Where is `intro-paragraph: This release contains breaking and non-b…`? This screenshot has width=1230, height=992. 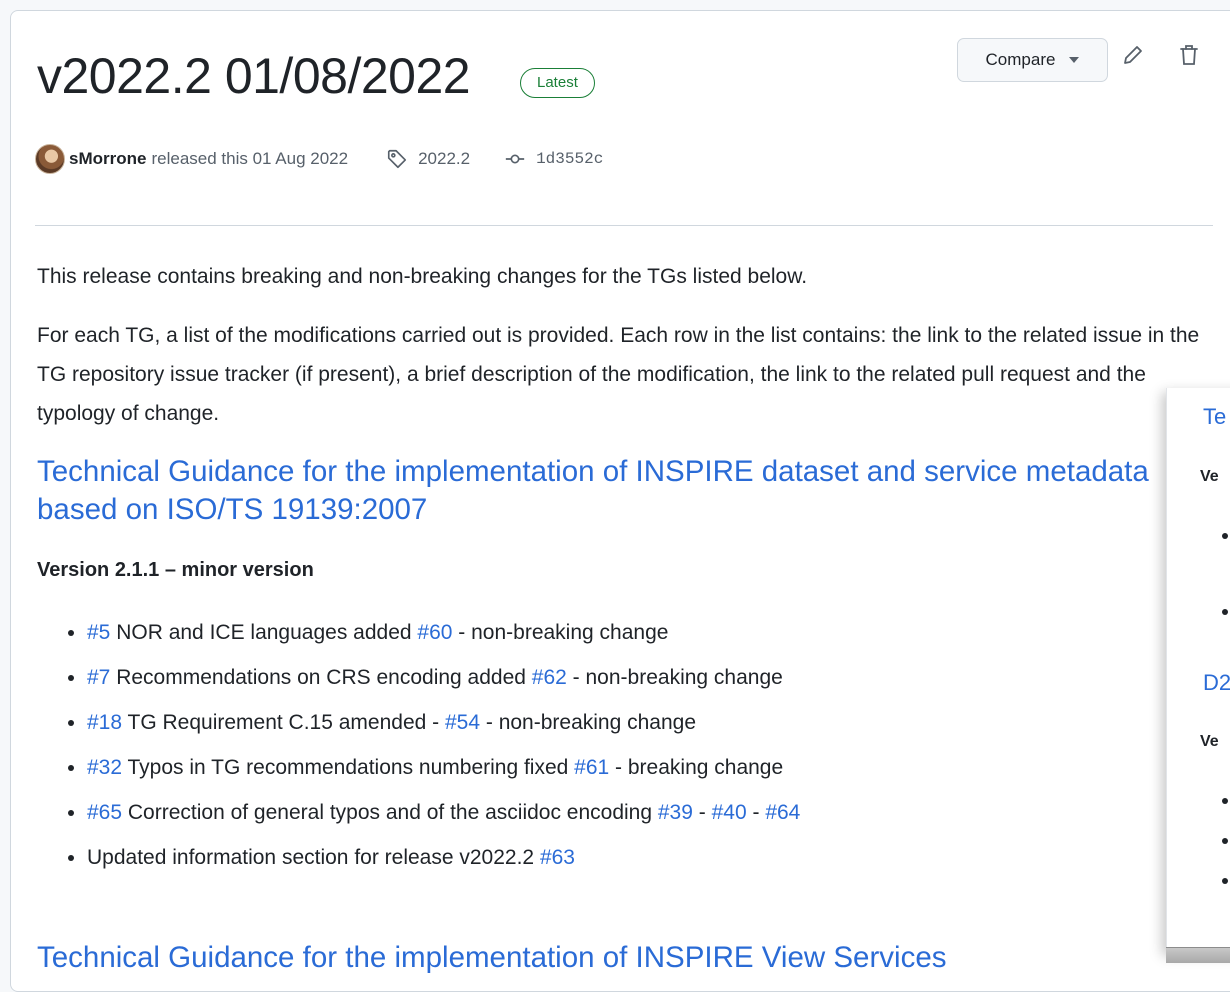 intro-paragraph: This release contains breaking and non-b… is located at coordinates (422, 276).